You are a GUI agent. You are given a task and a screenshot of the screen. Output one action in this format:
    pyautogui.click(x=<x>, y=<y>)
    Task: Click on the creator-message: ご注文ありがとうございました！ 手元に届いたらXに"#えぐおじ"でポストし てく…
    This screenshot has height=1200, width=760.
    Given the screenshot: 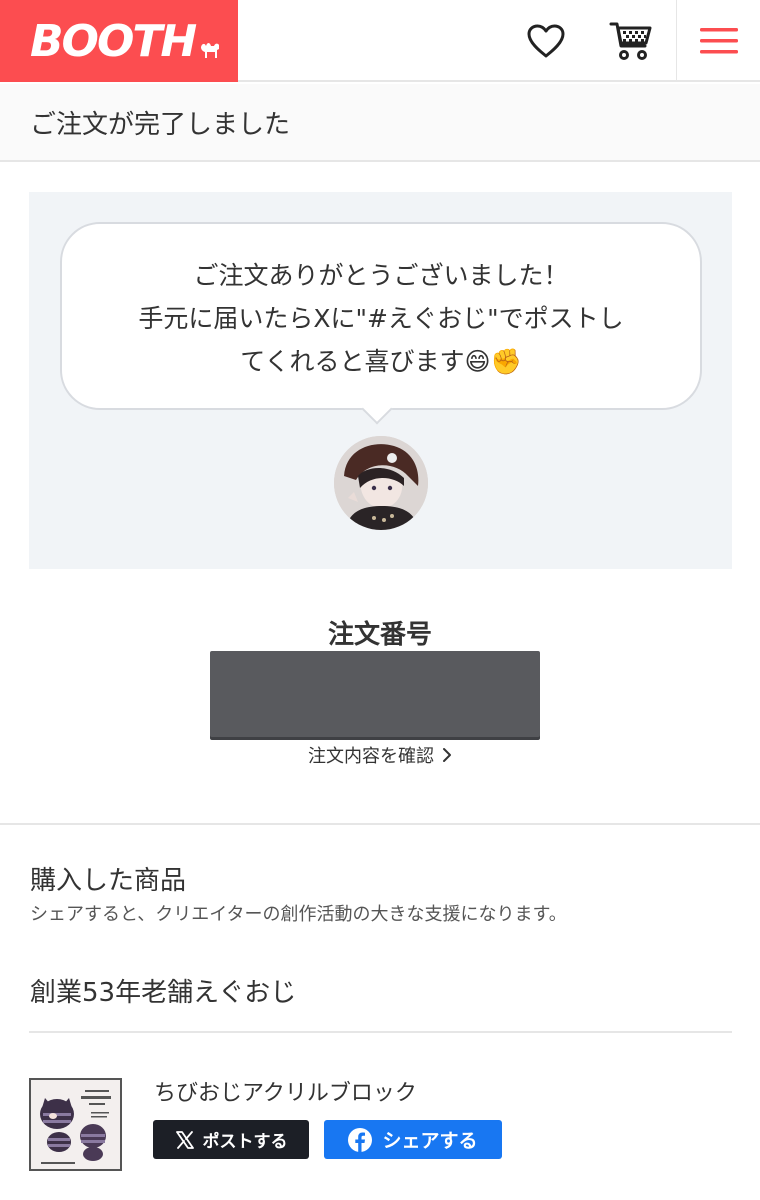 What is the action you would take?
    pyautogui.click(x=381, y=318)
    